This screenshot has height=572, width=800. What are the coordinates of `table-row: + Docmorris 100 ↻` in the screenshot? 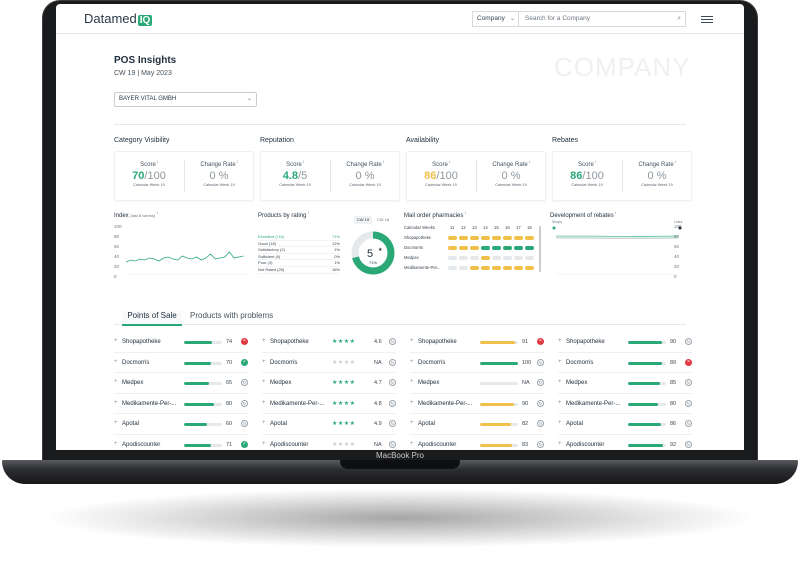 It's located at (477, 363).